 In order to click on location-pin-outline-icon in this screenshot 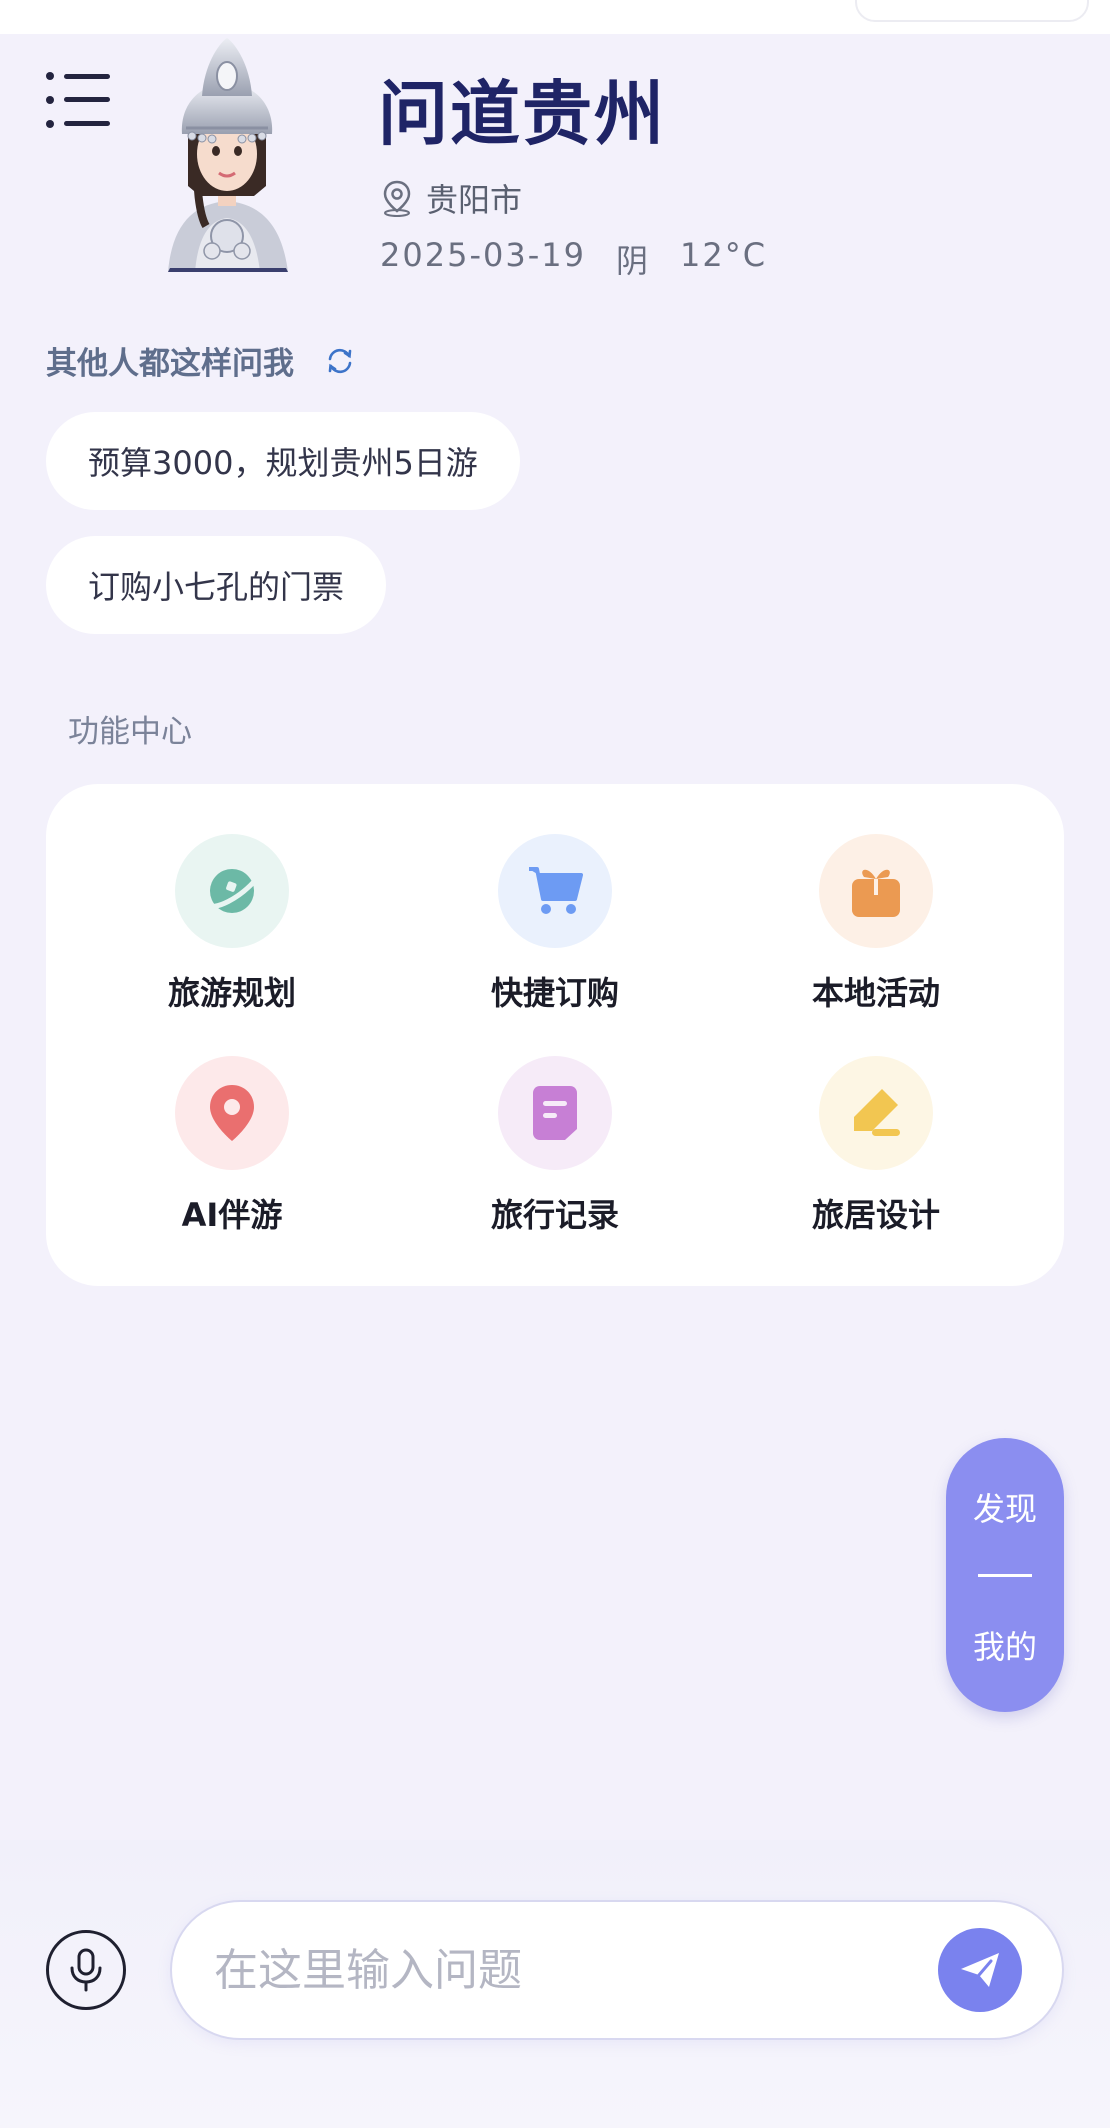, I will do `click(397, 198)`.